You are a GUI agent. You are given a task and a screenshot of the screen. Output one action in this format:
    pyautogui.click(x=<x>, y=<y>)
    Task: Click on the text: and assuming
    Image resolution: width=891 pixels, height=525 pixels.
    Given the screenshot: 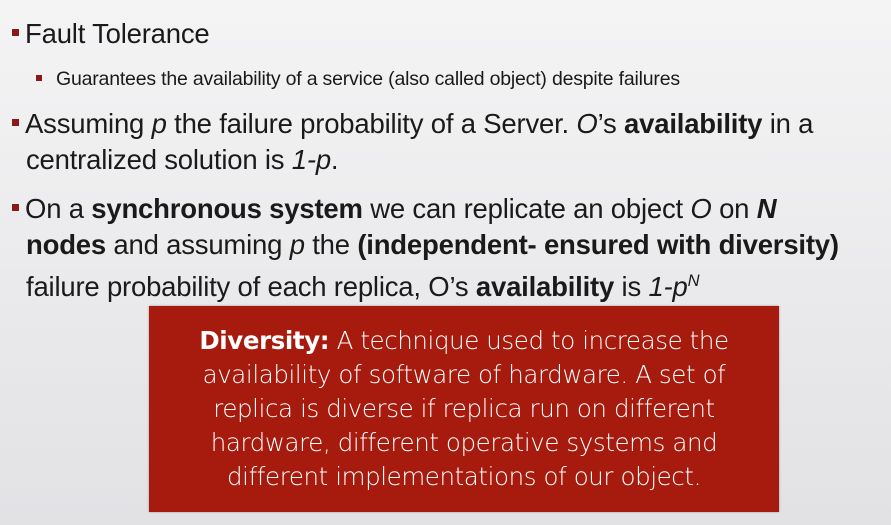 What is the action you would take?
    pyautogui.click(x=197, y=244)
    